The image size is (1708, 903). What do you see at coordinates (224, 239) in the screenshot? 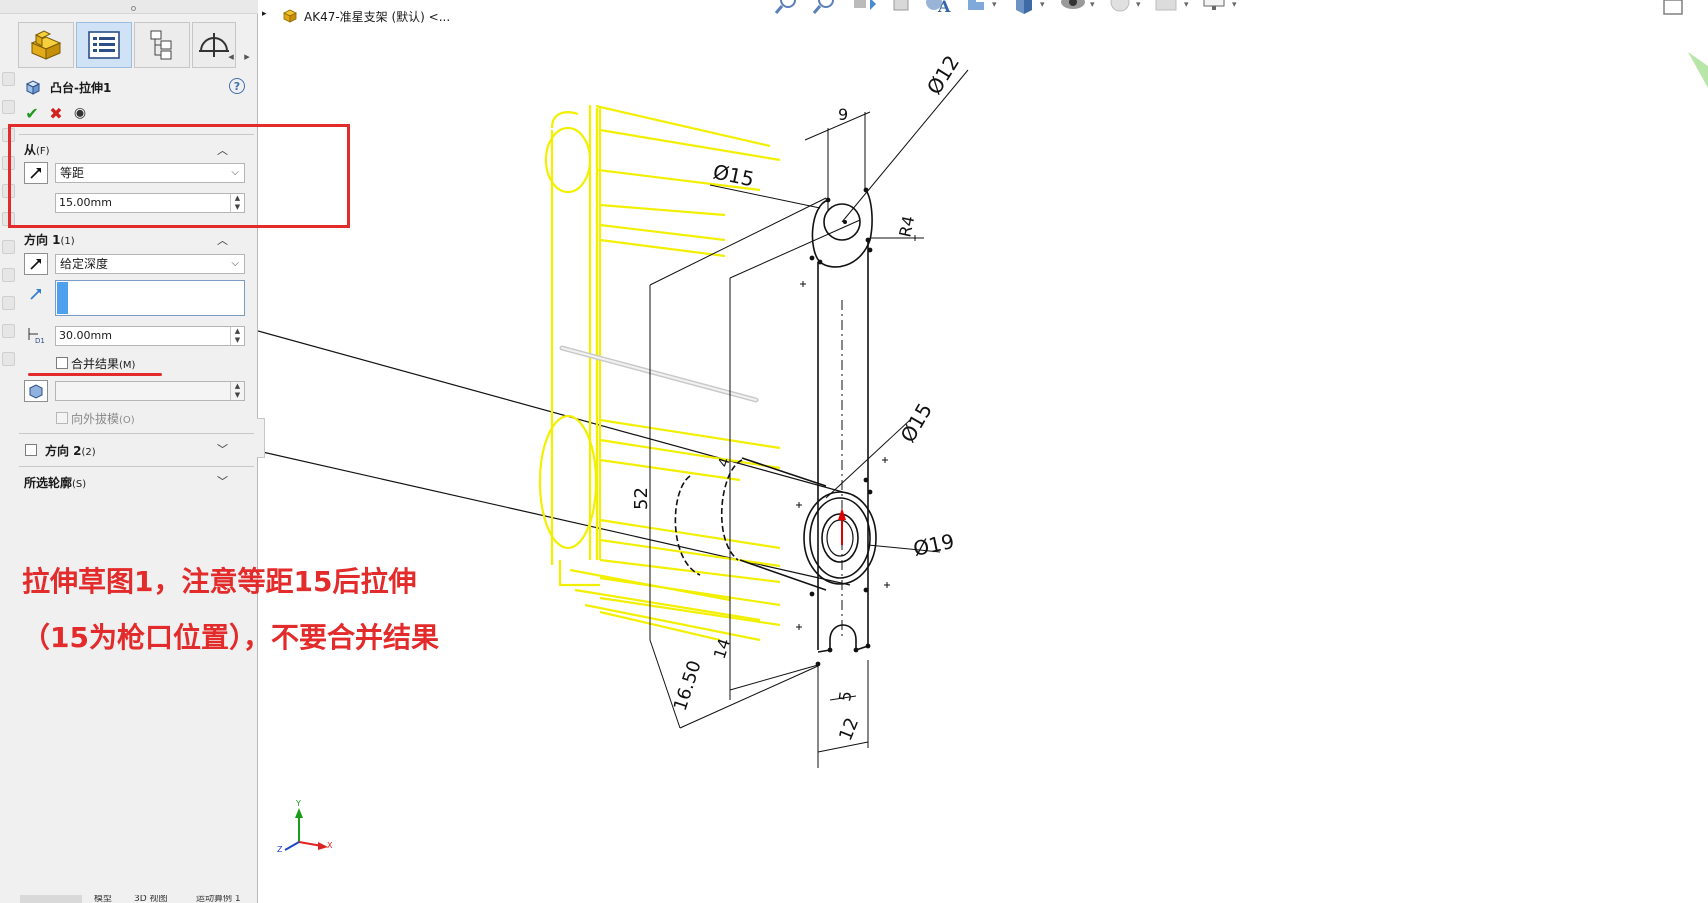
I see `collapse-direction1-icon: ︿` at bounding box center [224, 239].